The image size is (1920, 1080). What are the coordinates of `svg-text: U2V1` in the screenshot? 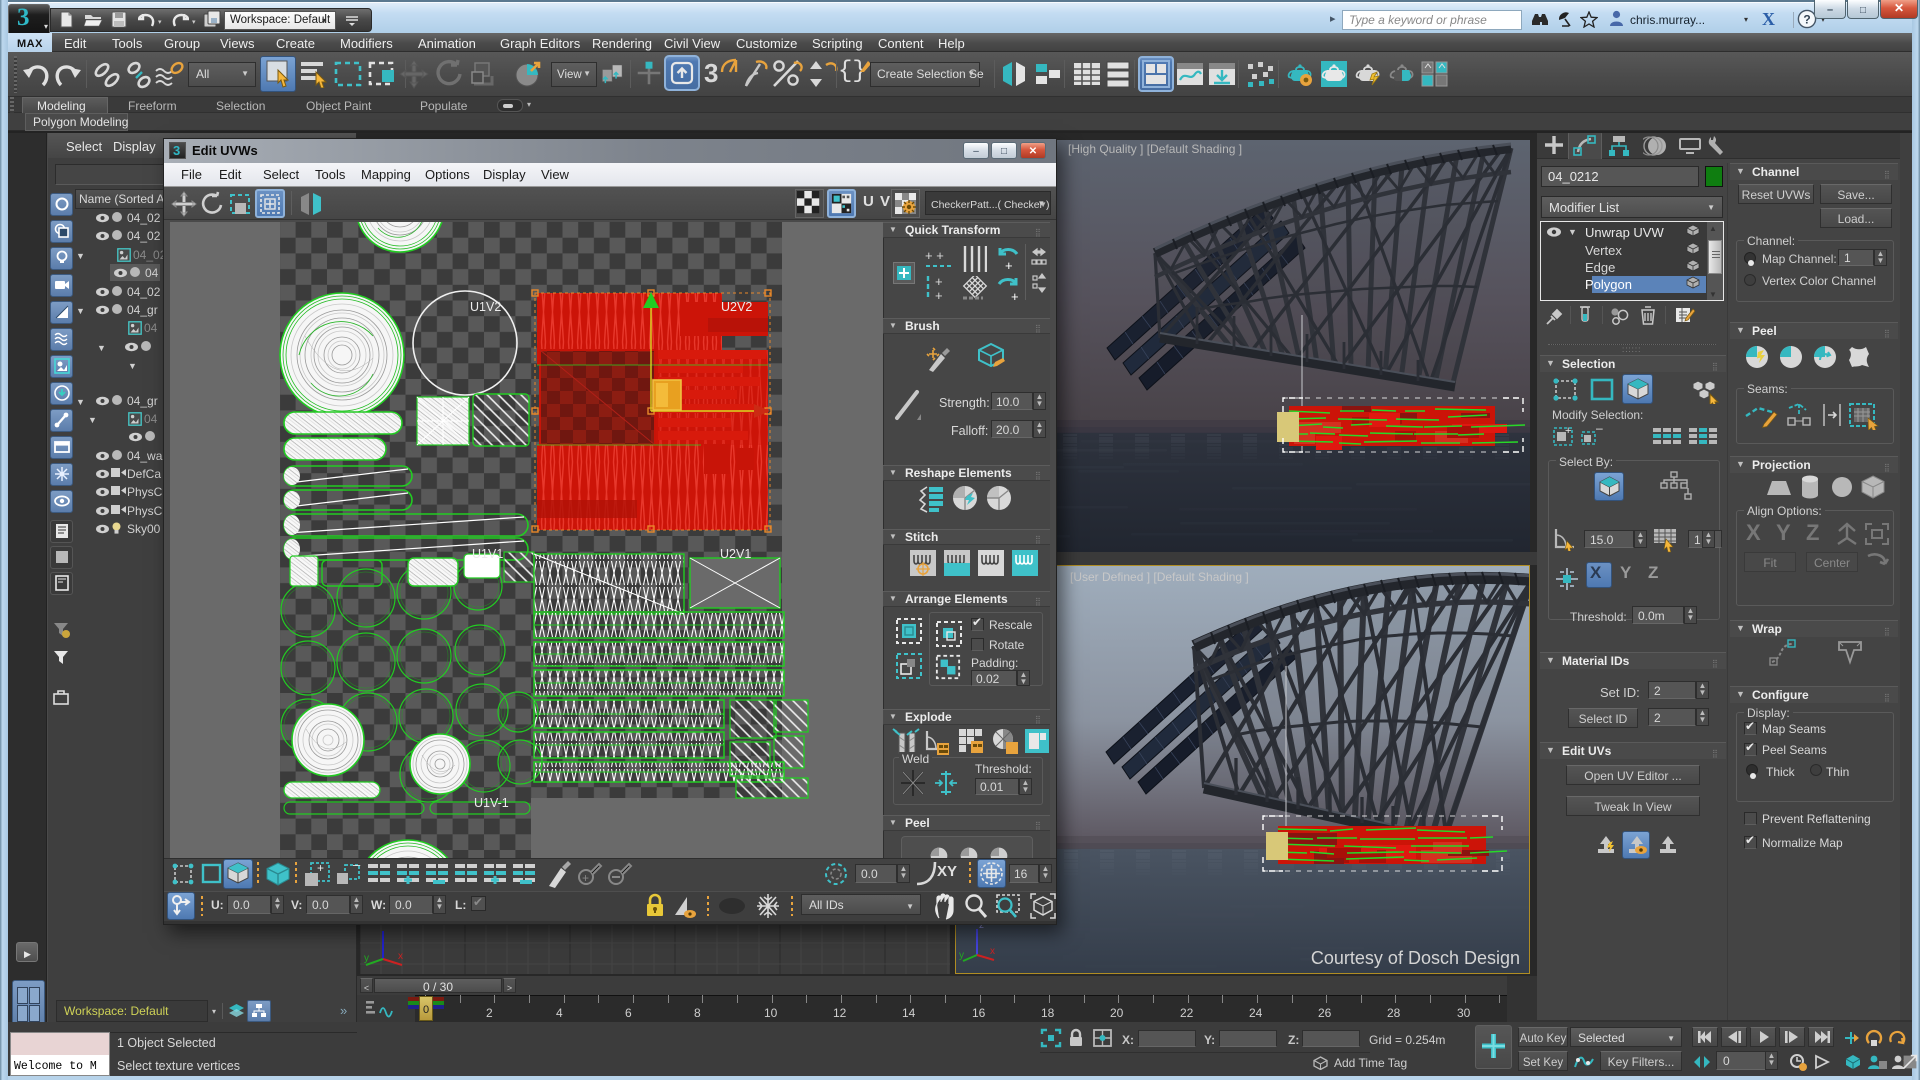 It's located at (735, 554).